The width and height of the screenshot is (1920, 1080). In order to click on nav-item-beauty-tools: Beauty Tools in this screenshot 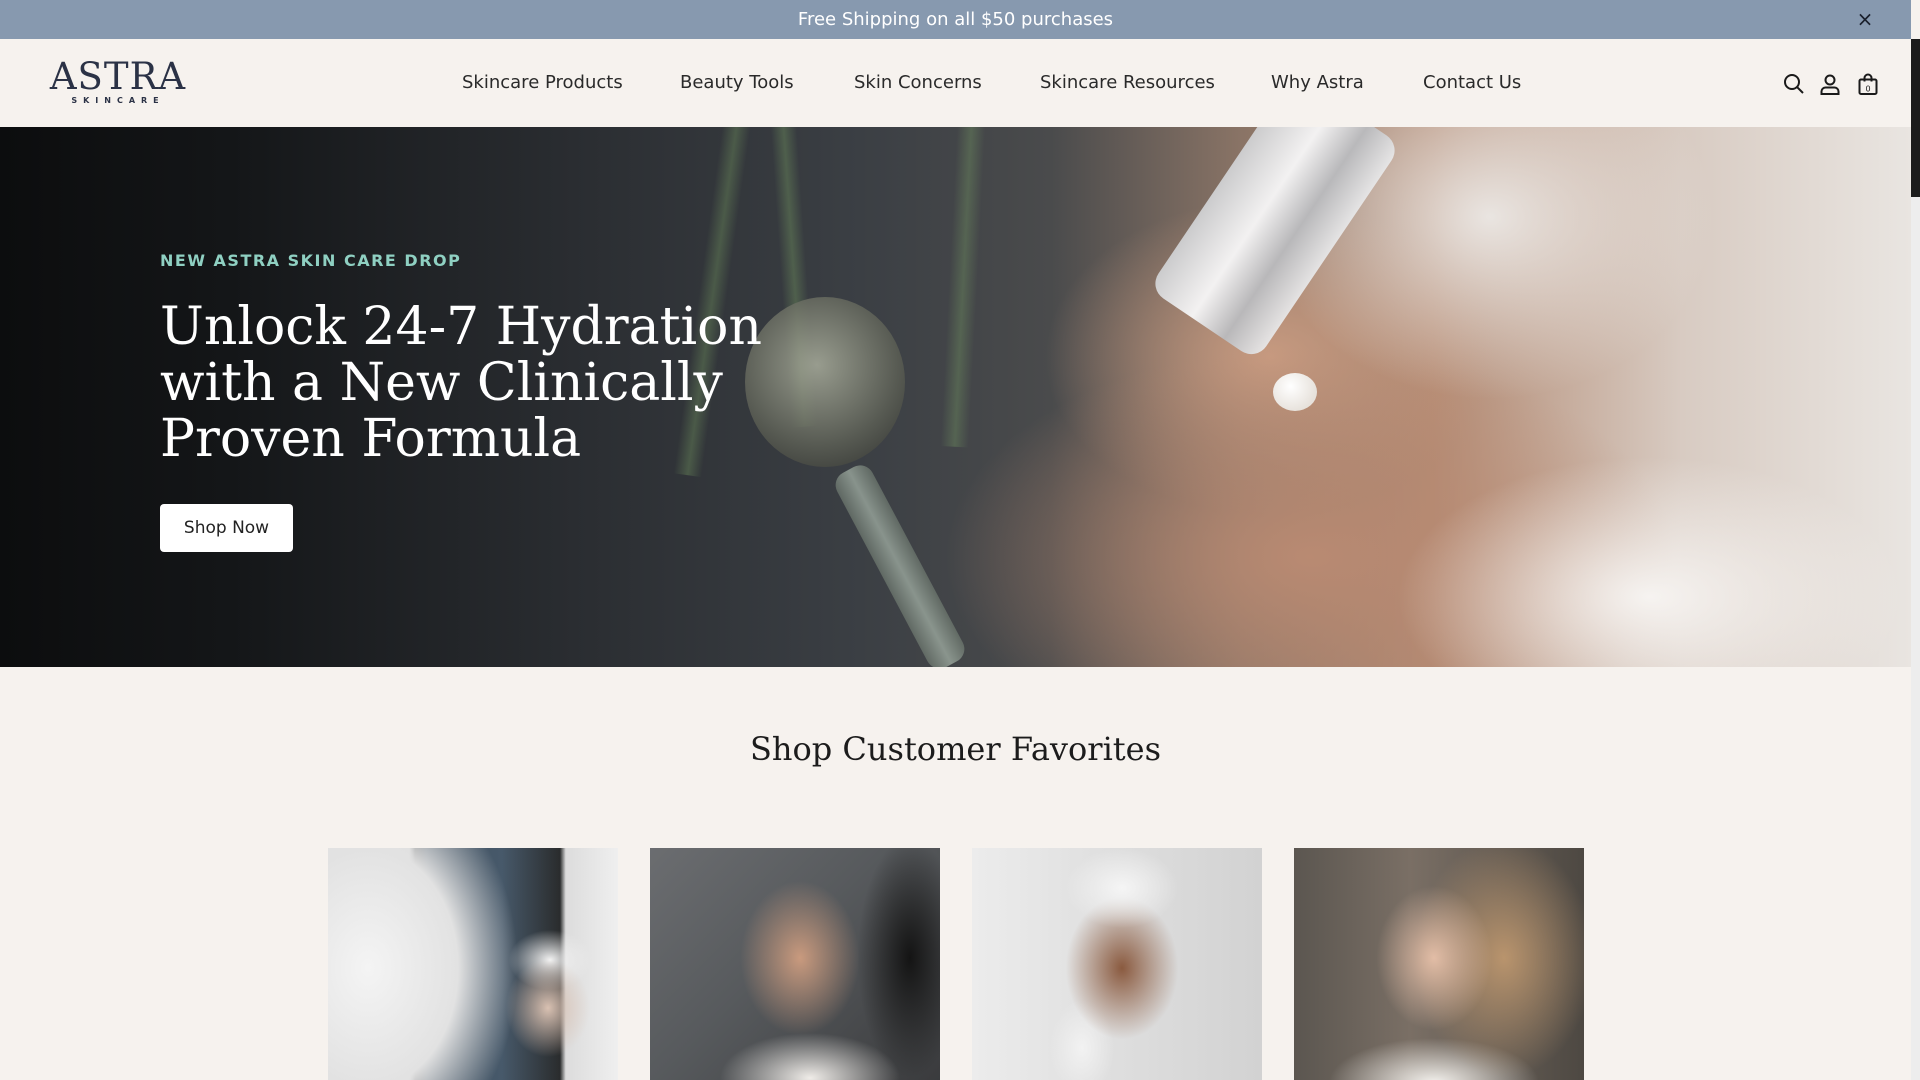, I will do `click(737, 82)`.